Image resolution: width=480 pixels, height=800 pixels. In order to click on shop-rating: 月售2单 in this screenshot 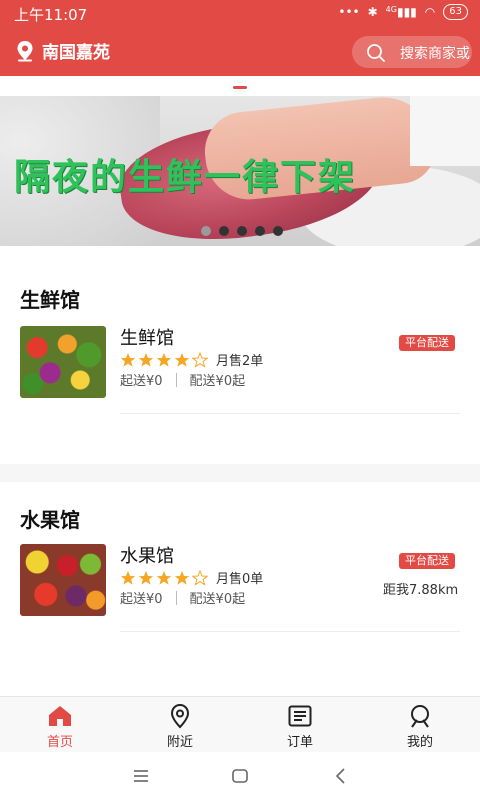, I will do `click(191, 359)`.